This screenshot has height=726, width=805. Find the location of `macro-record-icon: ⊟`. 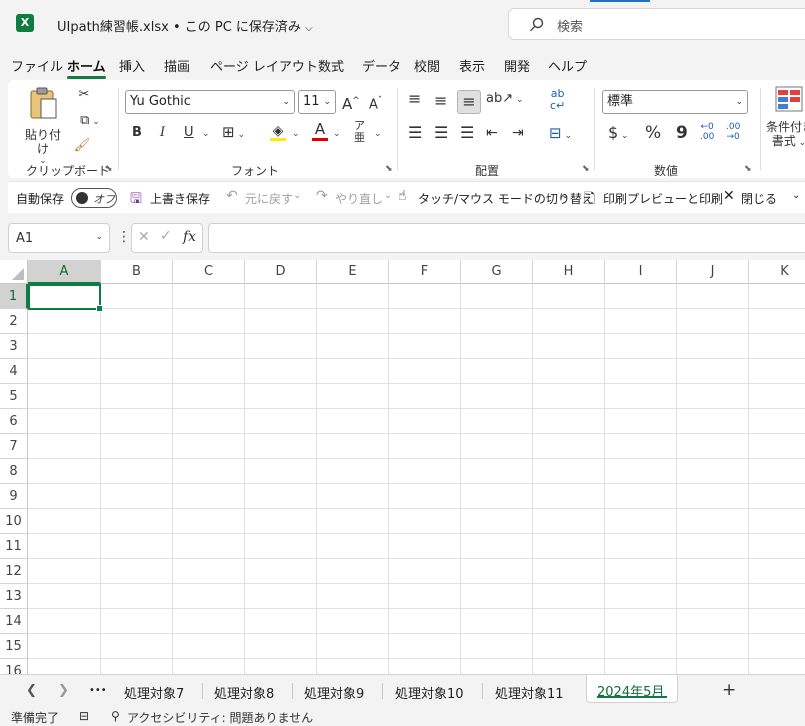

macro-record-icon: ⊟ is located at coordinates (84, 716).